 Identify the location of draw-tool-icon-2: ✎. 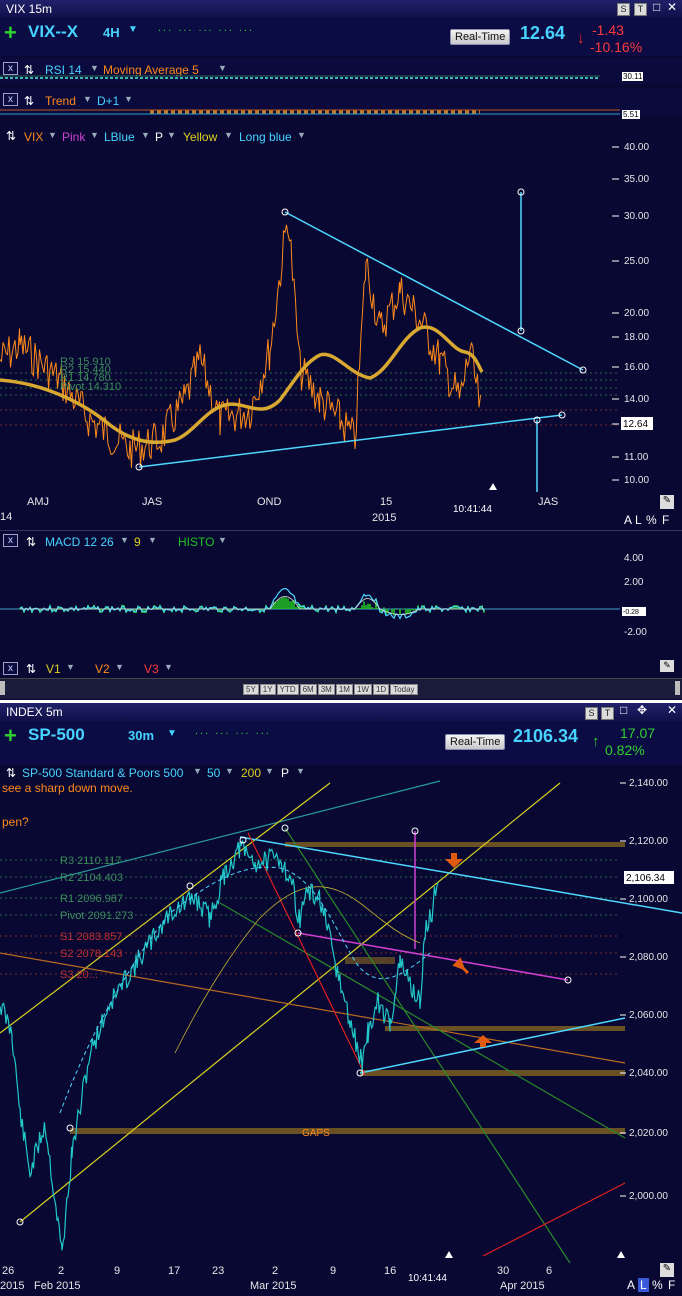
(667, 666).